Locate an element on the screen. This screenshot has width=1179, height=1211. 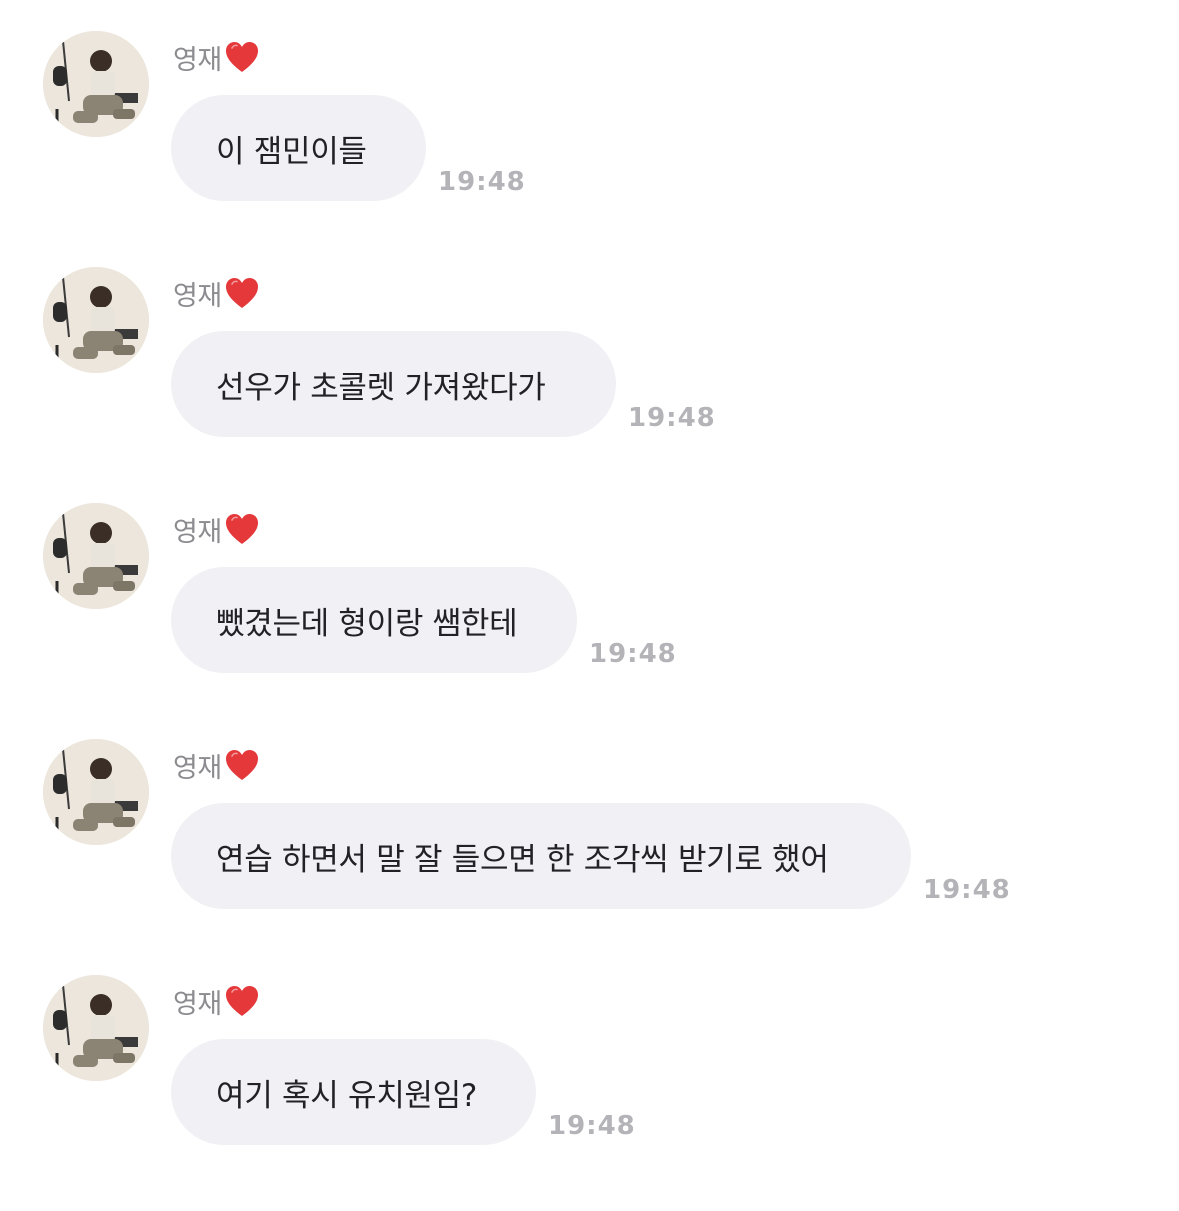
message-text: 이 잼민이들 is located at coordinates (291, 151).